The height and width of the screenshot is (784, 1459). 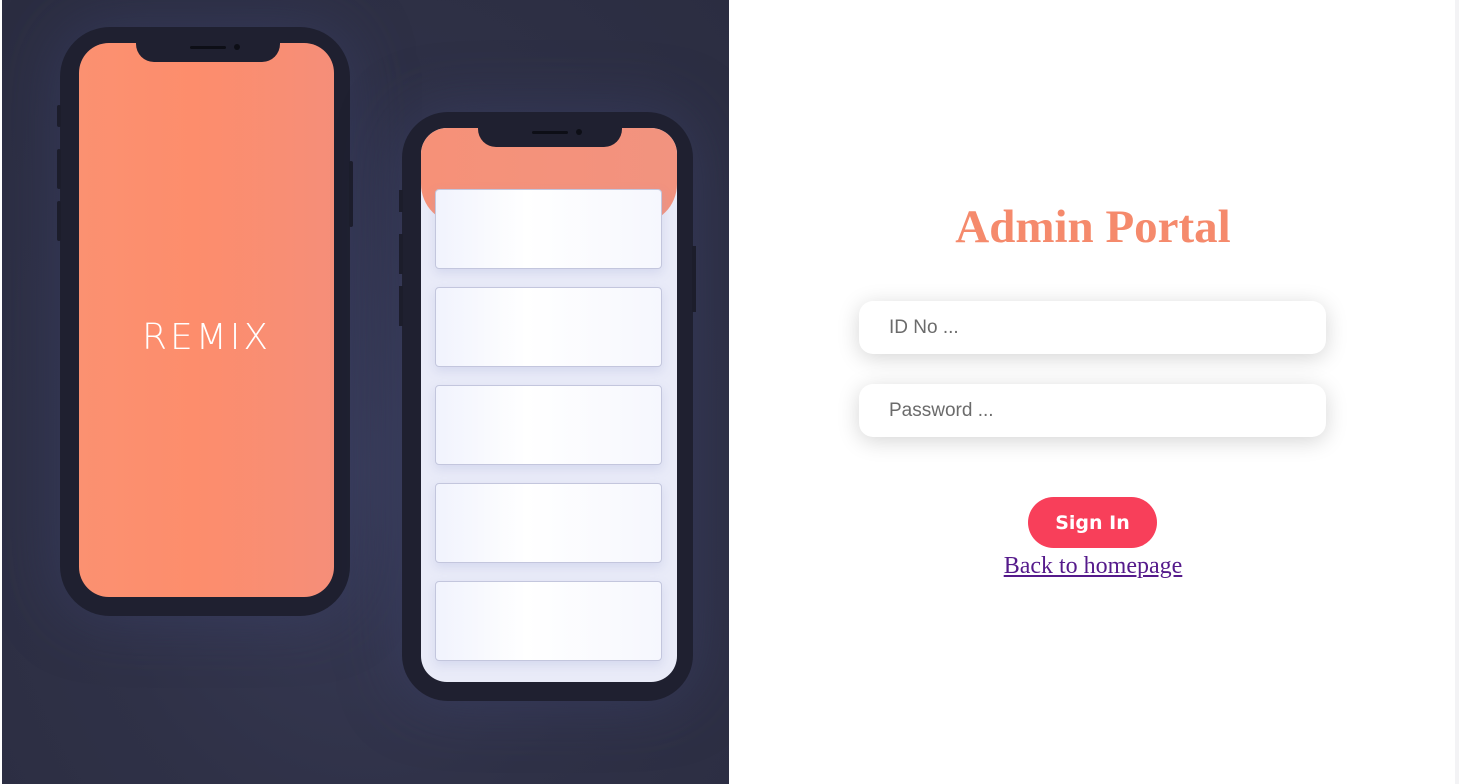 I want to click on phone-screen-list, so click(x=549, y=405).